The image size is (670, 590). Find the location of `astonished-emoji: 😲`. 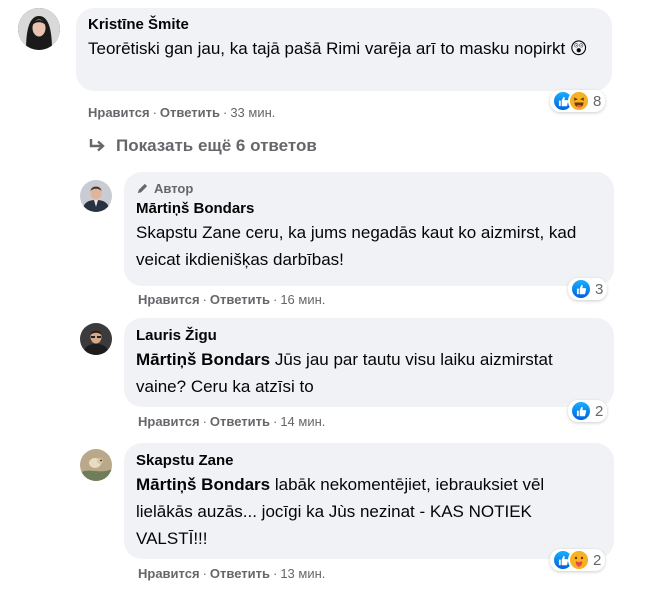

astonished-emoji: 😲 is located at coordinates (578, 48).